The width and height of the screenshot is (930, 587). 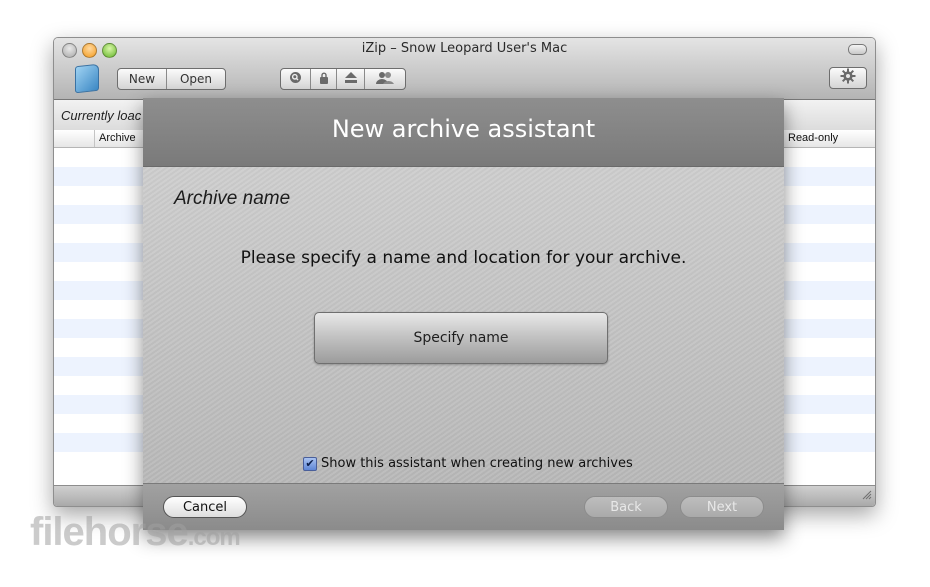 I want to click on new-open-segmented-control: New Open, so click(x=171, y=79).